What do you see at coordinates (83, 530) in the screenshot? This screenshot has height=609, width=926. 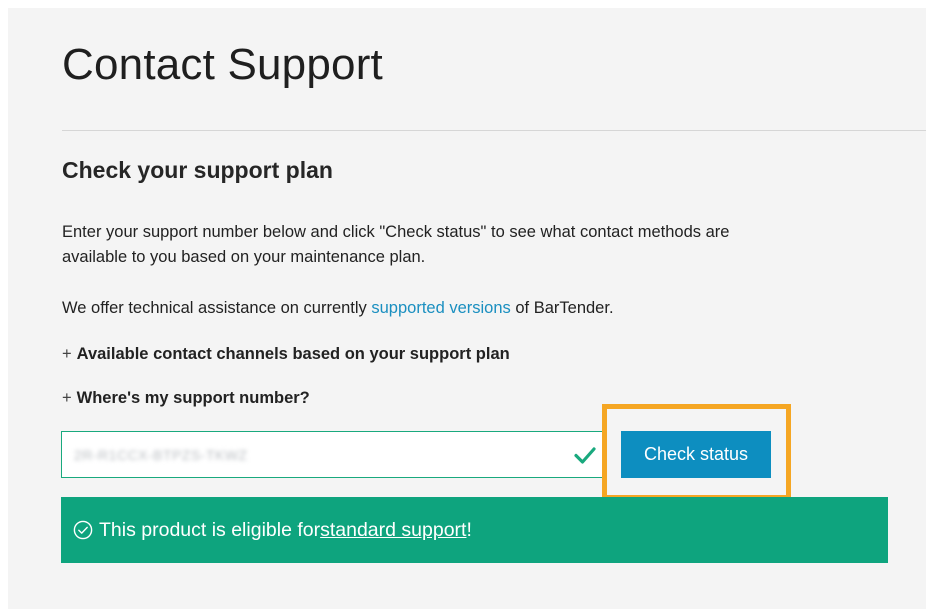 I see `circle-check-icon` at bounding box center [83, 530].